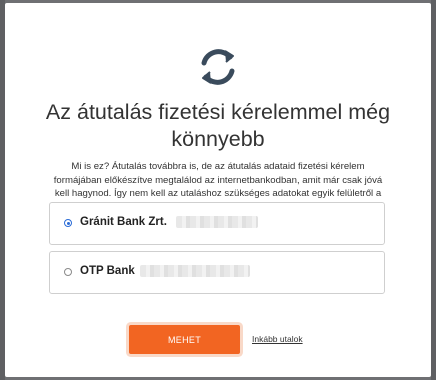 Image resolution: width=436 pixels, height=380 pixels. I want to click on inkabb-utalok-link: Inkább utalok, so click(277, 339).